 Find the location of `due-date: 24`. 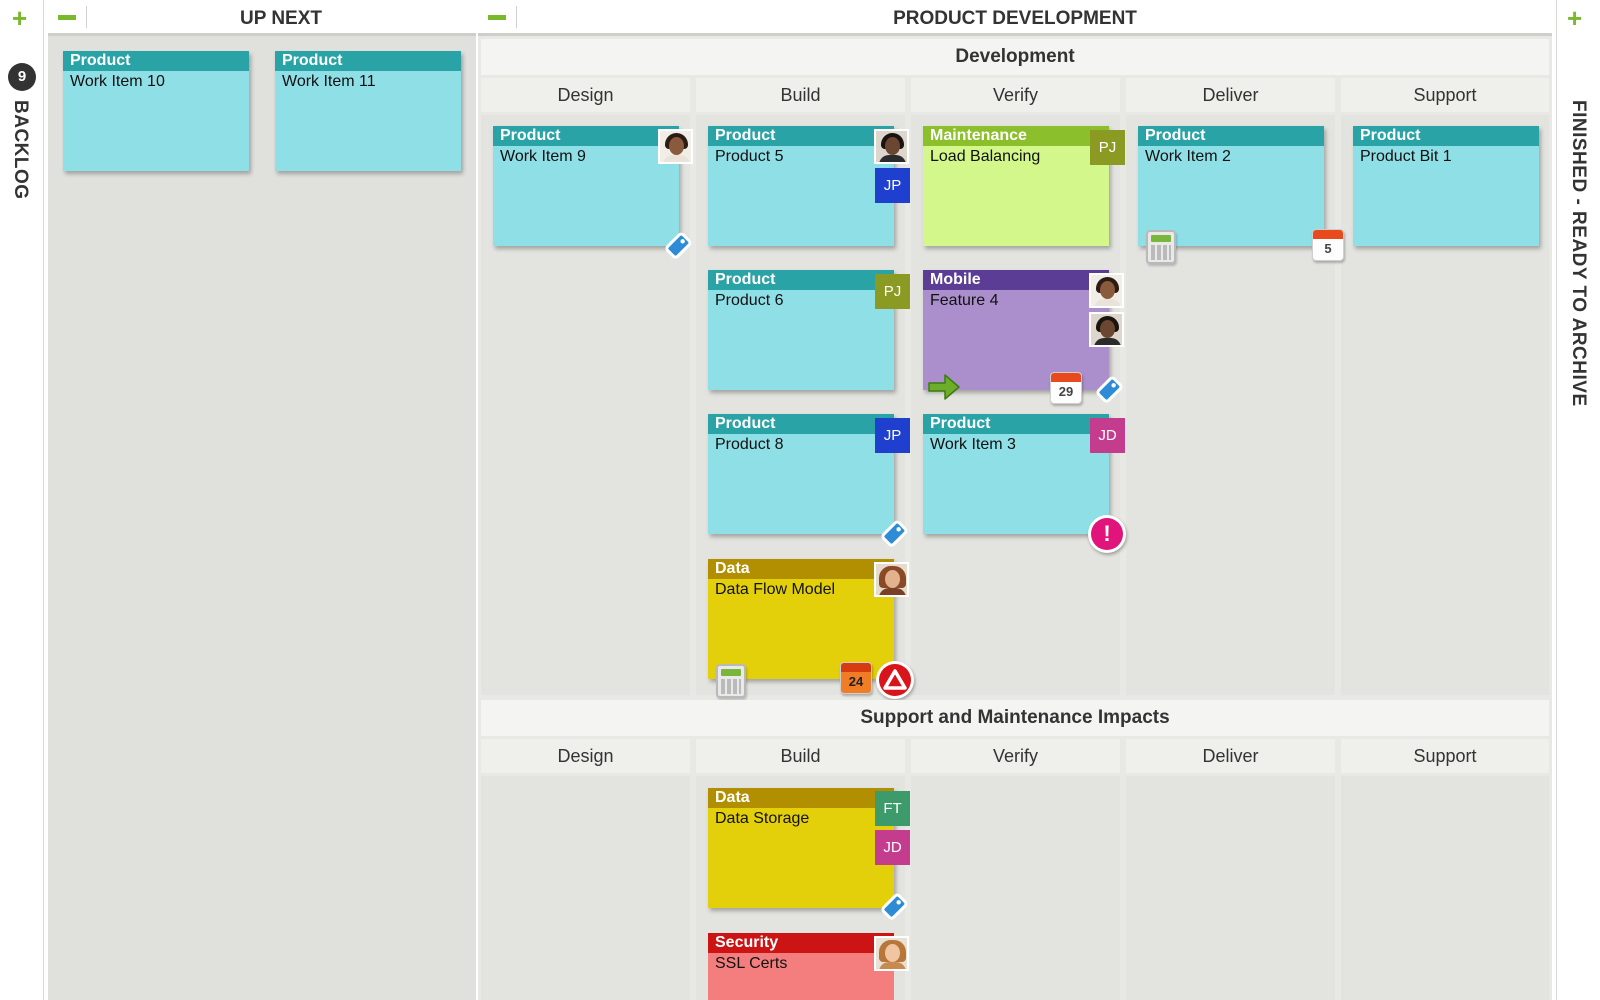

due-date: 24 is located at coordinates (856, 681).